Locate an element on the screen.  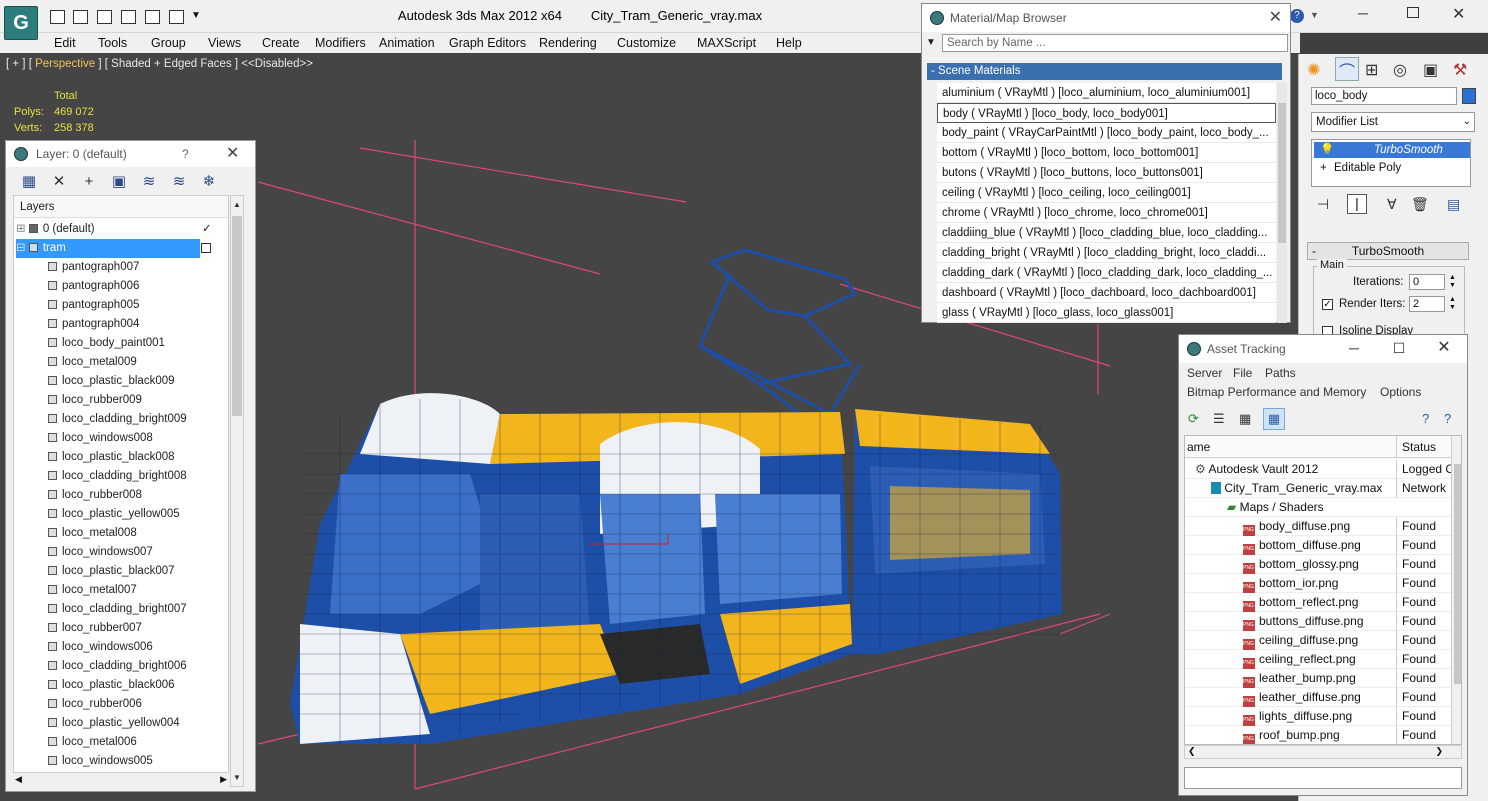
render-iters-spinner-arrows: ▲ ▼ is located at coordinates (1452, 304).